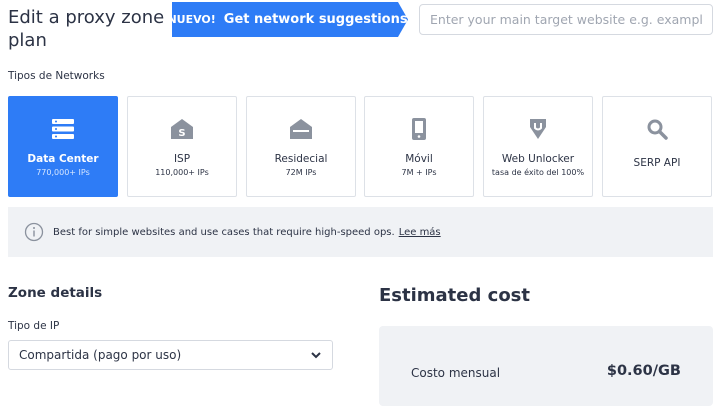 The width and height of the screenshot is (720, 406). I want to click on ip-type-label: Tipo de IP, so click(34, 326).